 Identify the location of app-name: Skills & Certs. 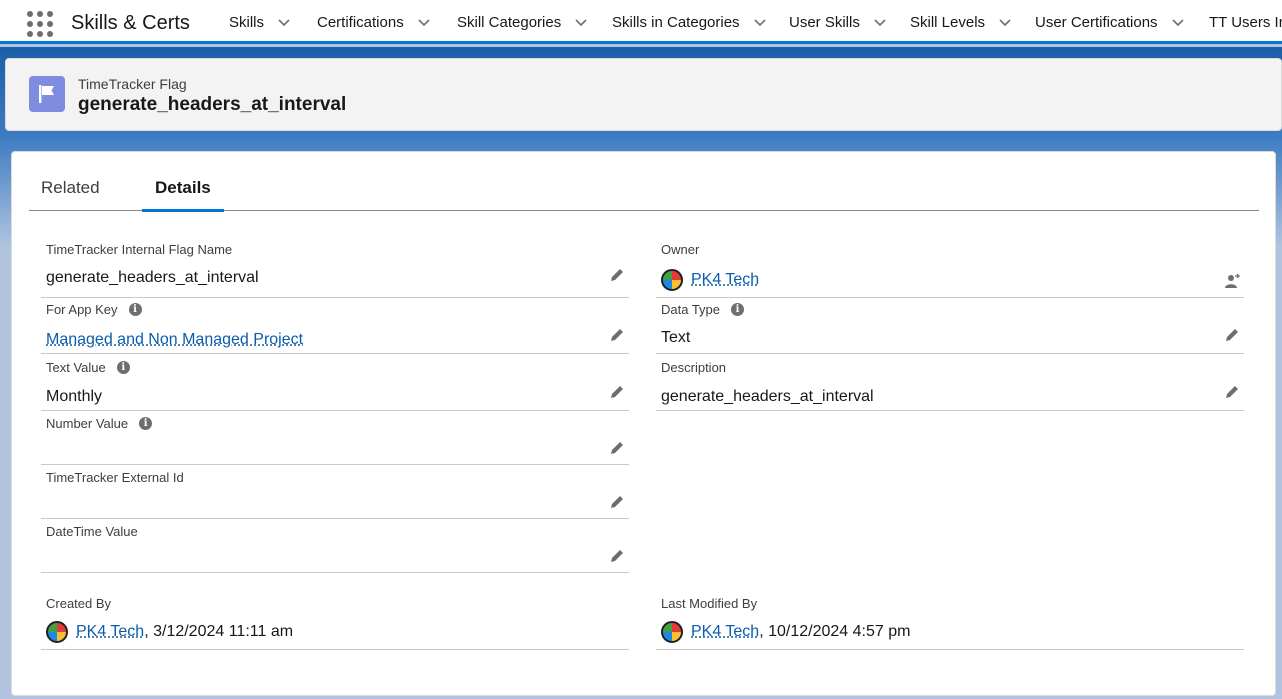
(130, 23).